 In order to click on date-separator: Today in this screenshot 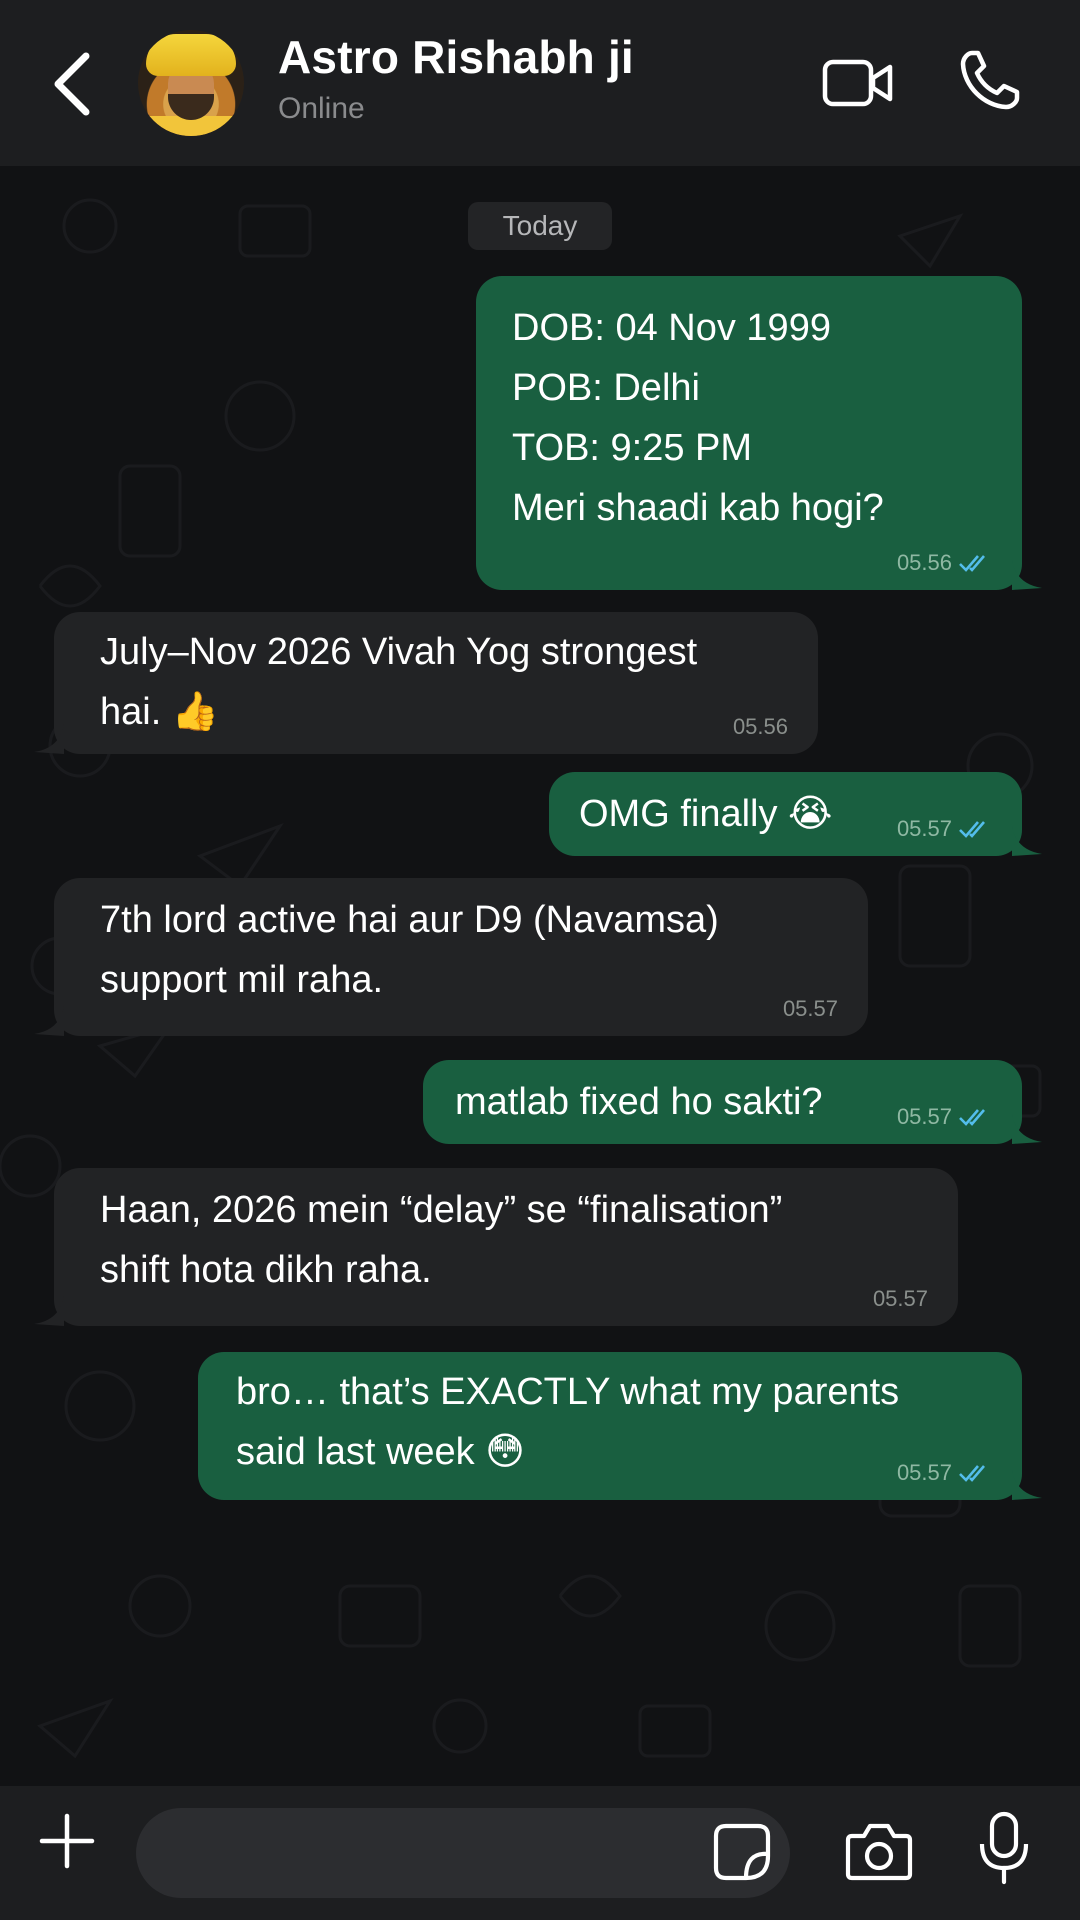, I will do `click(540, 226)`.